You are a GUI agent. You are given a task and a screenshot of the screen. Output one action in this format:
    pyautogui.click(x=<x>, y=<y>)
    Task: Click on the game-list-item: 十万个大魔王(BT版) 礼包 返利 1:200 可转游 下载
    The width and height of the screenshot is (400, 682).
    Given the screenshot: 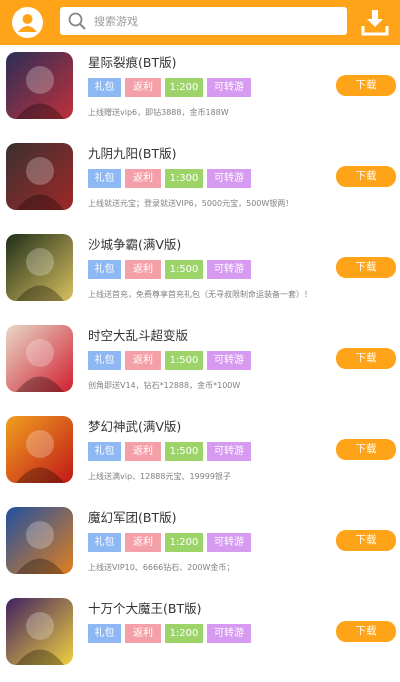 What is the action you would take?
    pyautogui.click(x=200, y=636)
    